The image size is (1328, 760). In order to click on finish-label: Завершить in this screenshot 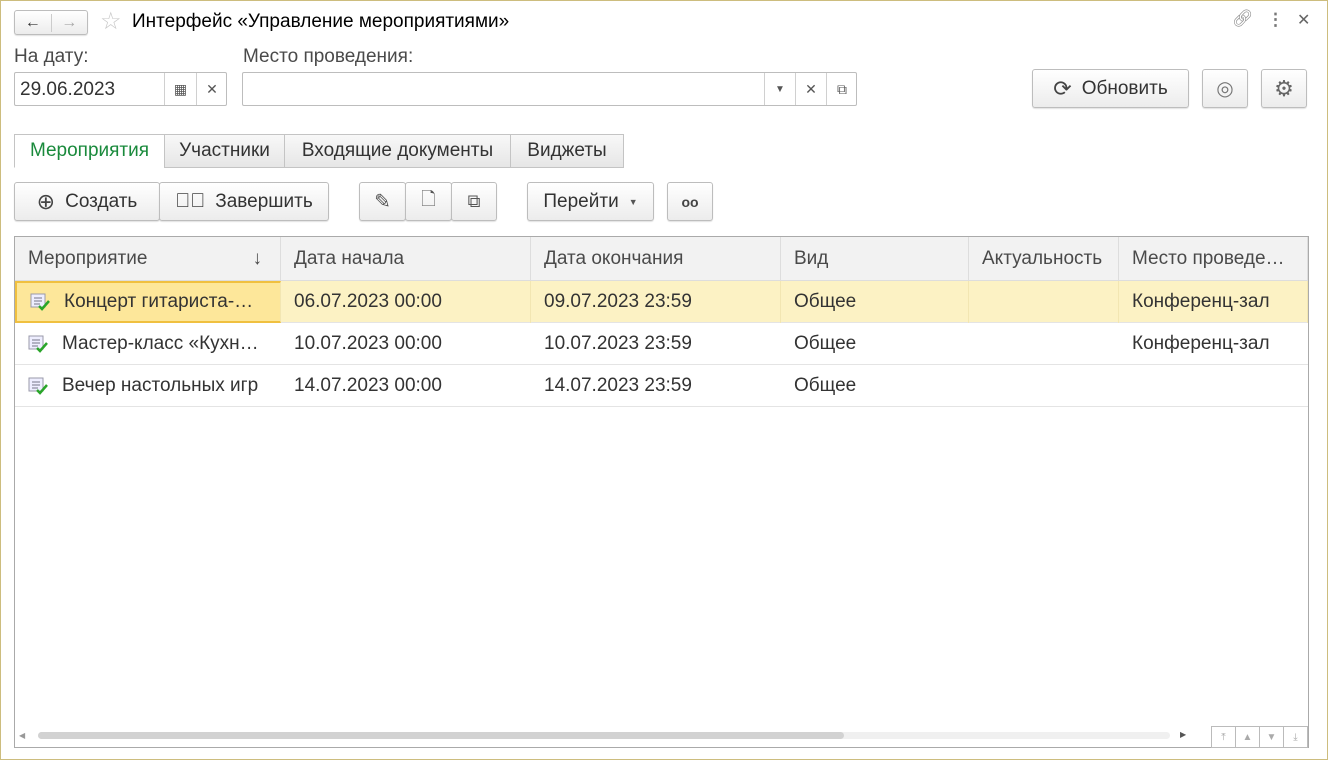, I will do `click(264, 201)`.